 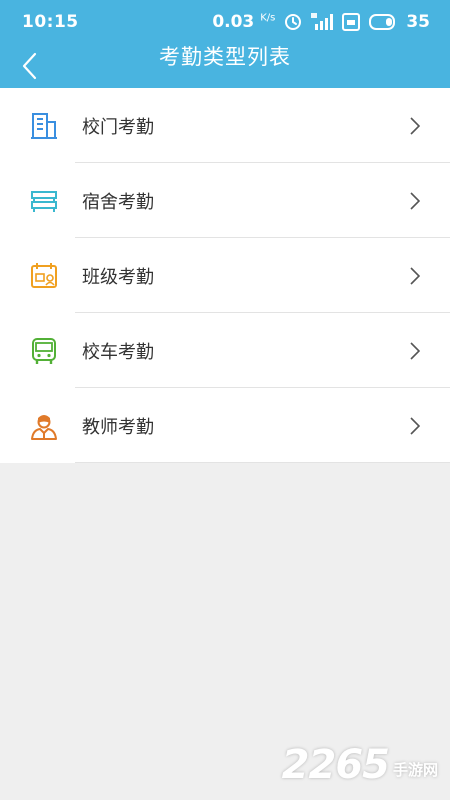 I want to click on item-label: 教师考勤, so click(x=118, y=427).